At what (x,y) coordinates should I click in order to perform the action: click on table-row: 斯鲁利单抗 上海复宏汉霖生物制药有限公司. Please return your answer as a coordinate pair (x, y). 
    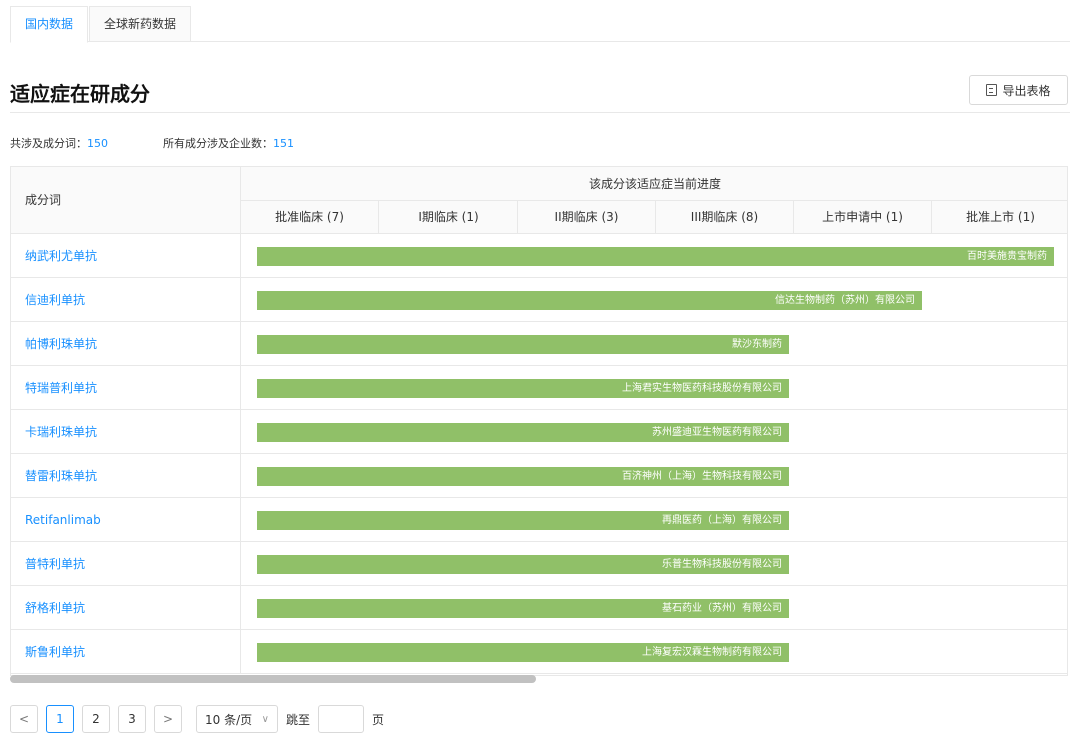
    Looking at the image, I should click on (539, 652).